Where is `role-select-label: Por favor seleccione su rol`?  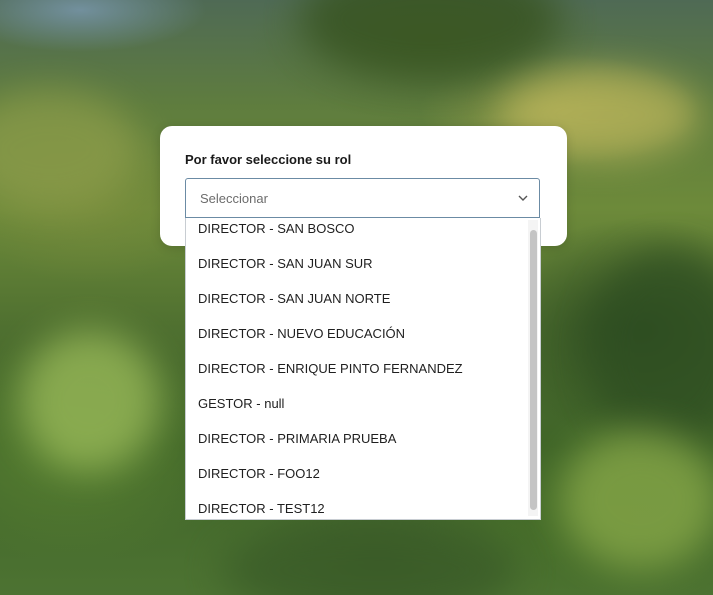 role-select-label: Por favor seleccione su rol is located at coordinates (268, 159).